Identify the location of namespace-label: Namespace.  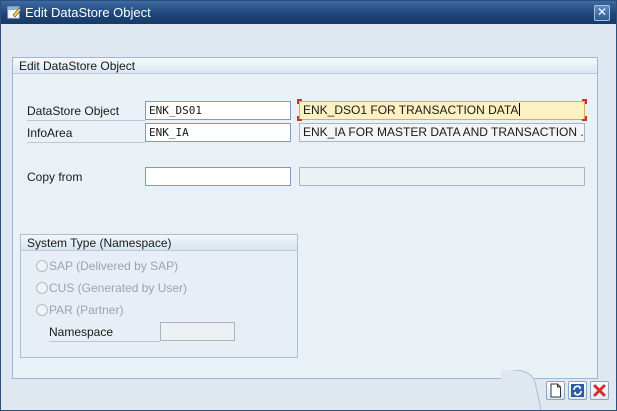
(81, 332).